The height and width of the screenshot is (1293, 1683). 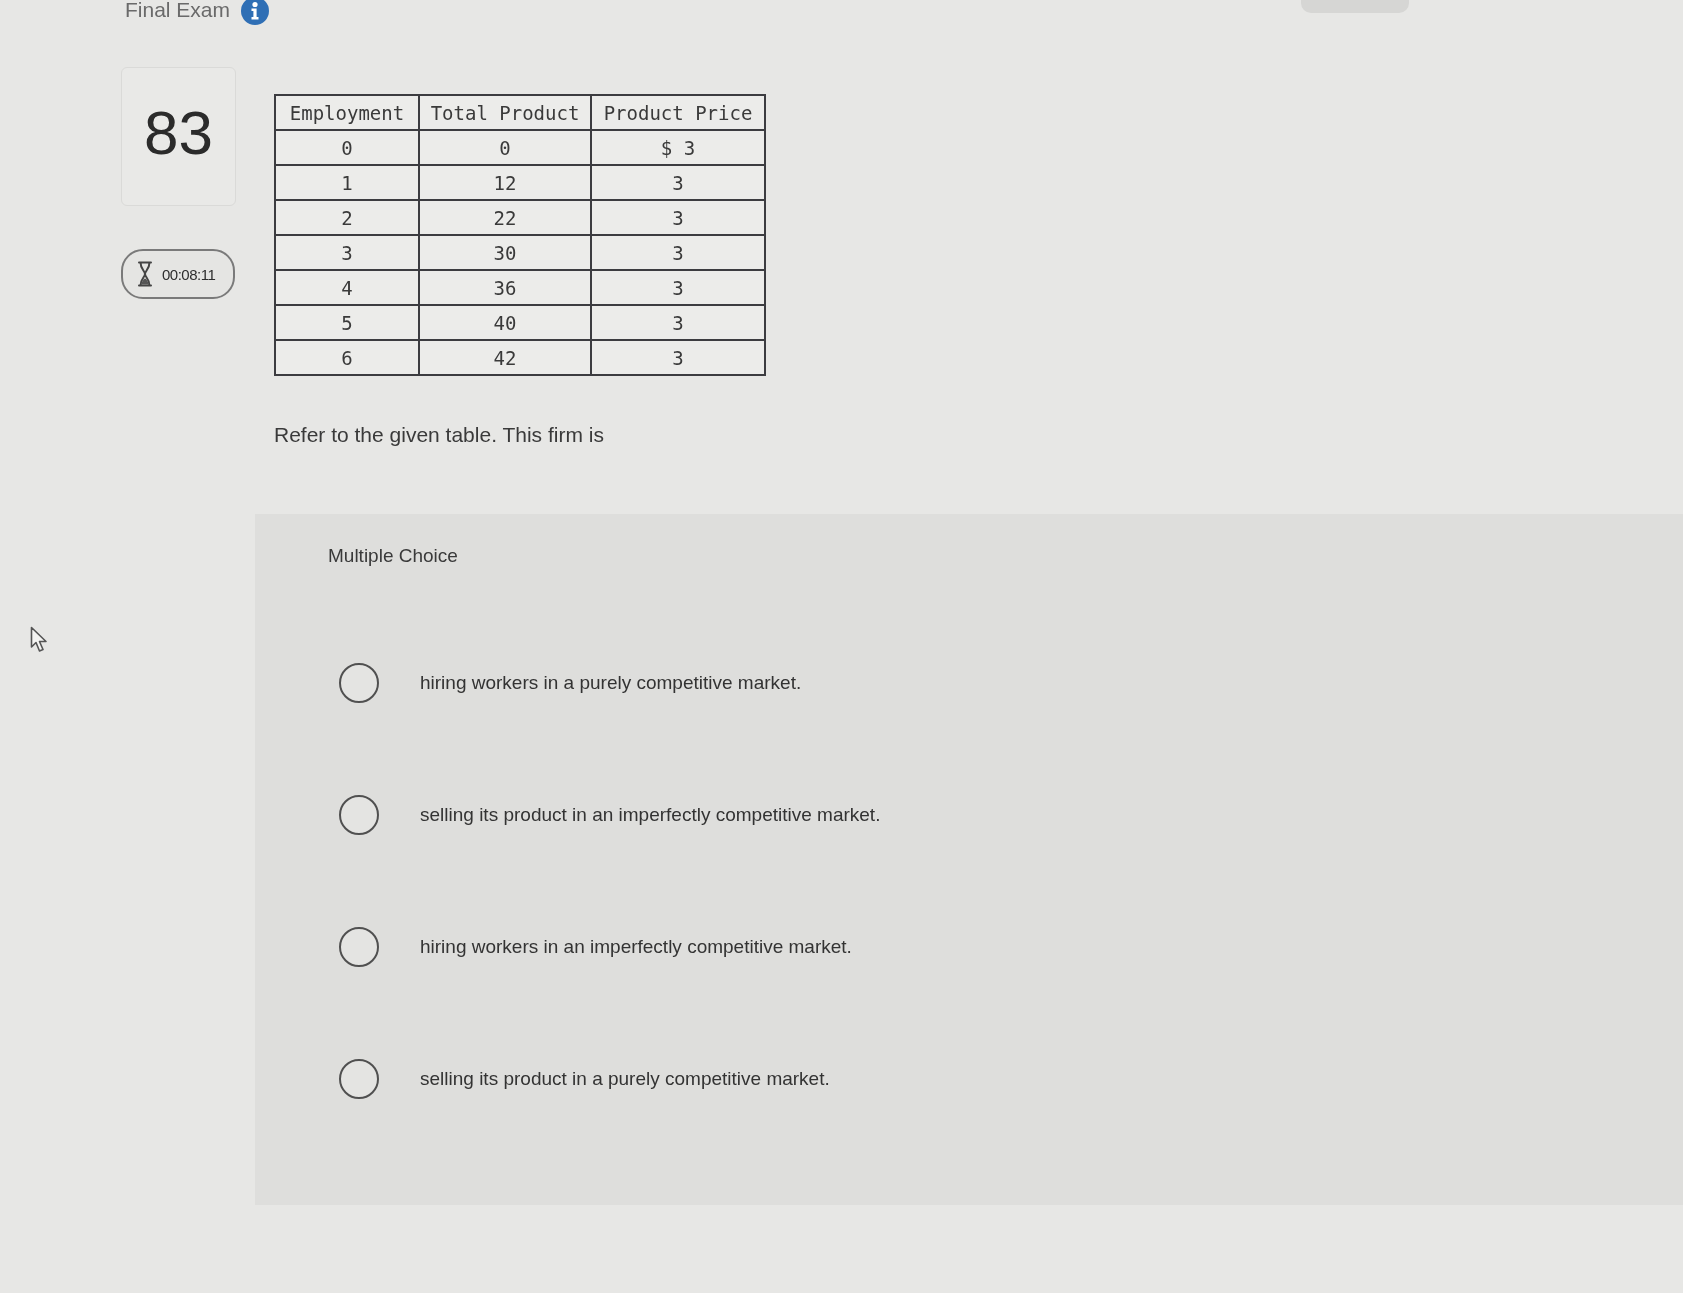 What do you see at coordinates (636, 947) in the screenshot?
I see `option-label: hiring workers in an imperfectly competitive market.` at bounding box center [636, 947].